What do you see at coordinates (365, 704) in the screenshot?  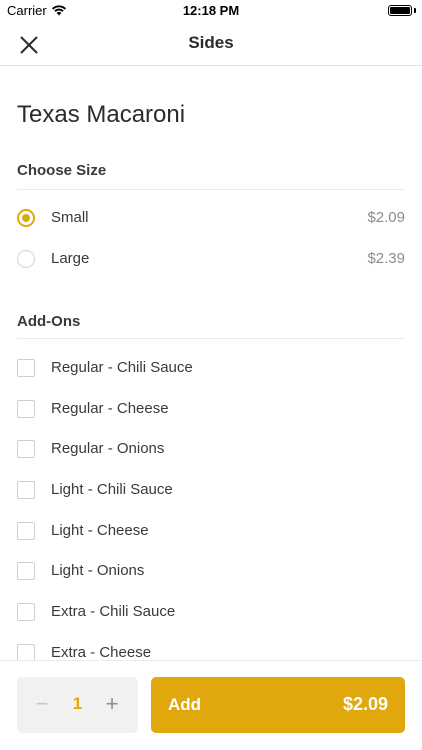 I see `add-button-price: $2.09` at bounding box center [365, 704].